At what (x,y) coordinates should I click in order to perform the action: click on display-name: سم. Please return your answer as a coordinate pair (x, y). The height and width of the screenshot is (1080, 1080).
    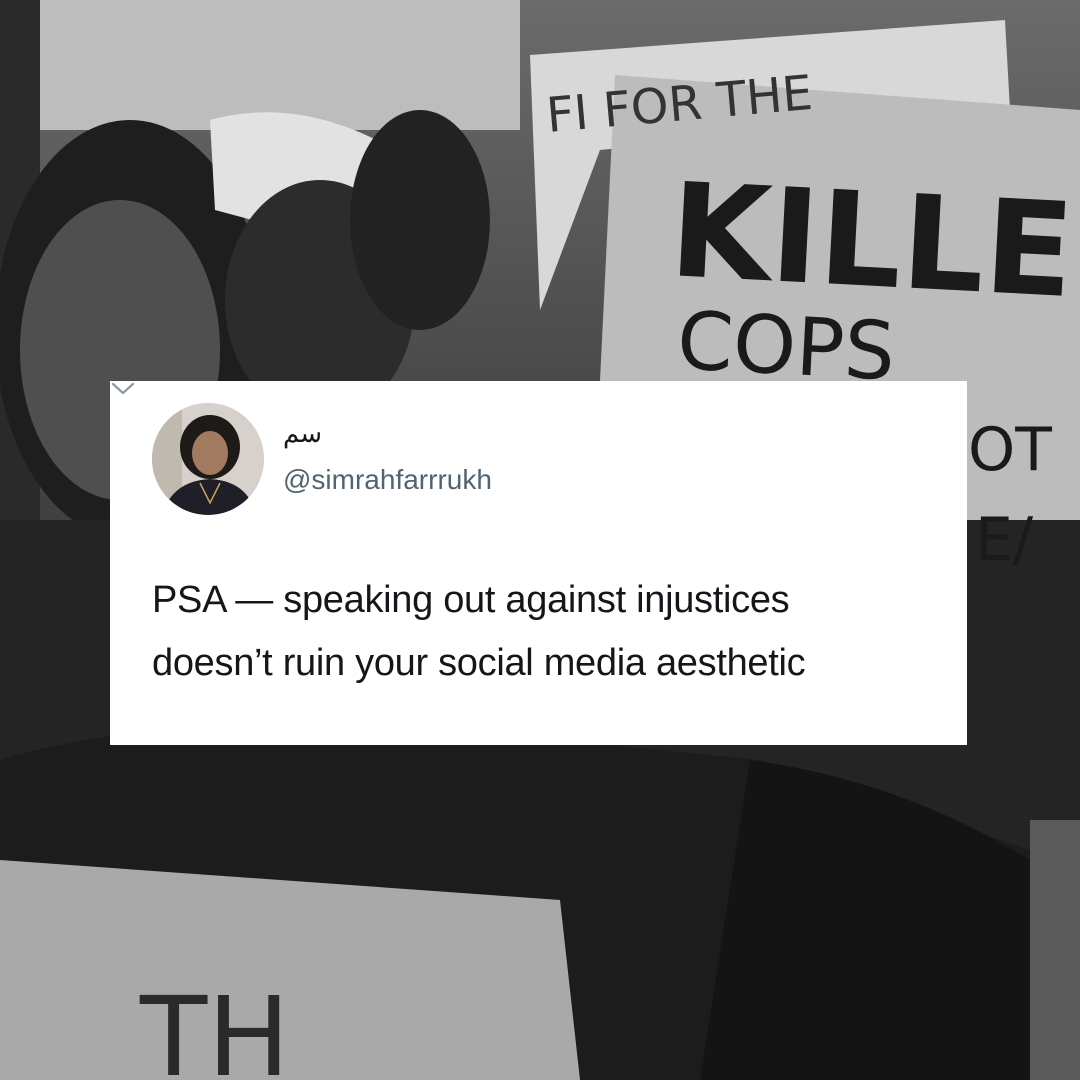
    Looking at the image, I should click on (302, 434).